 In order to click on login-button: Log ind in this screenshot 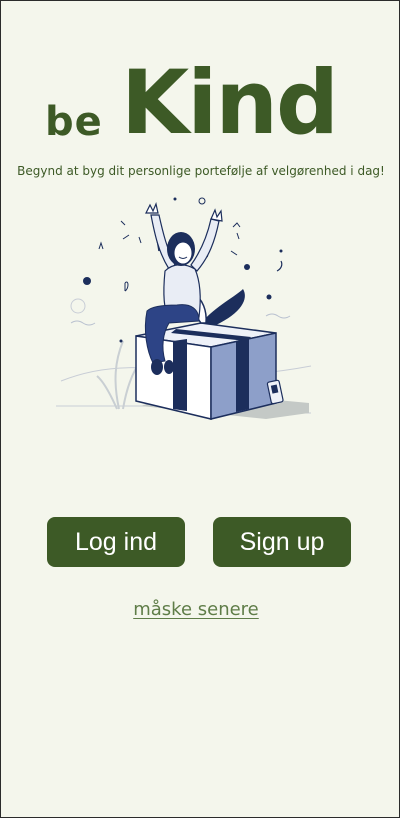, I will do `click(116, 542)`.